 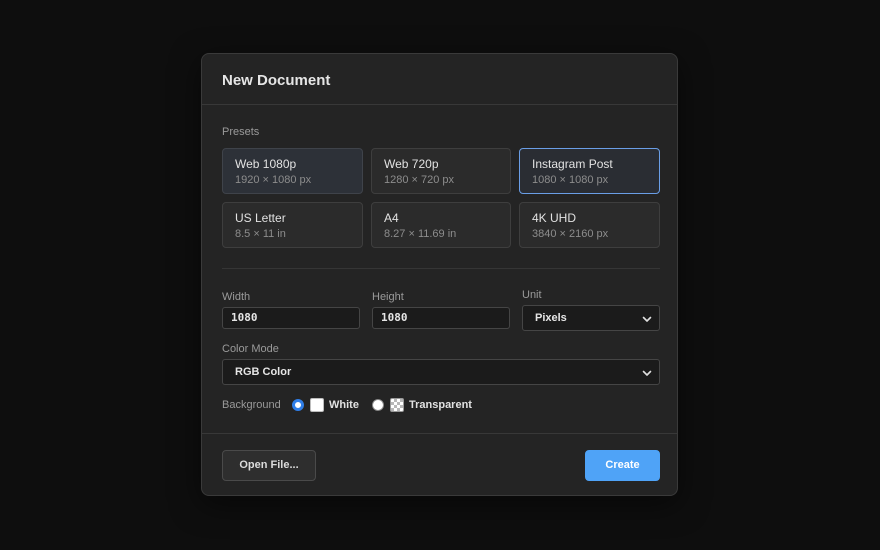 What do you see at coordinates (570, 180) in the screenshot?
I see `preset-dimensions: 1080 × 1080 px` at bounding box center [570, 180].